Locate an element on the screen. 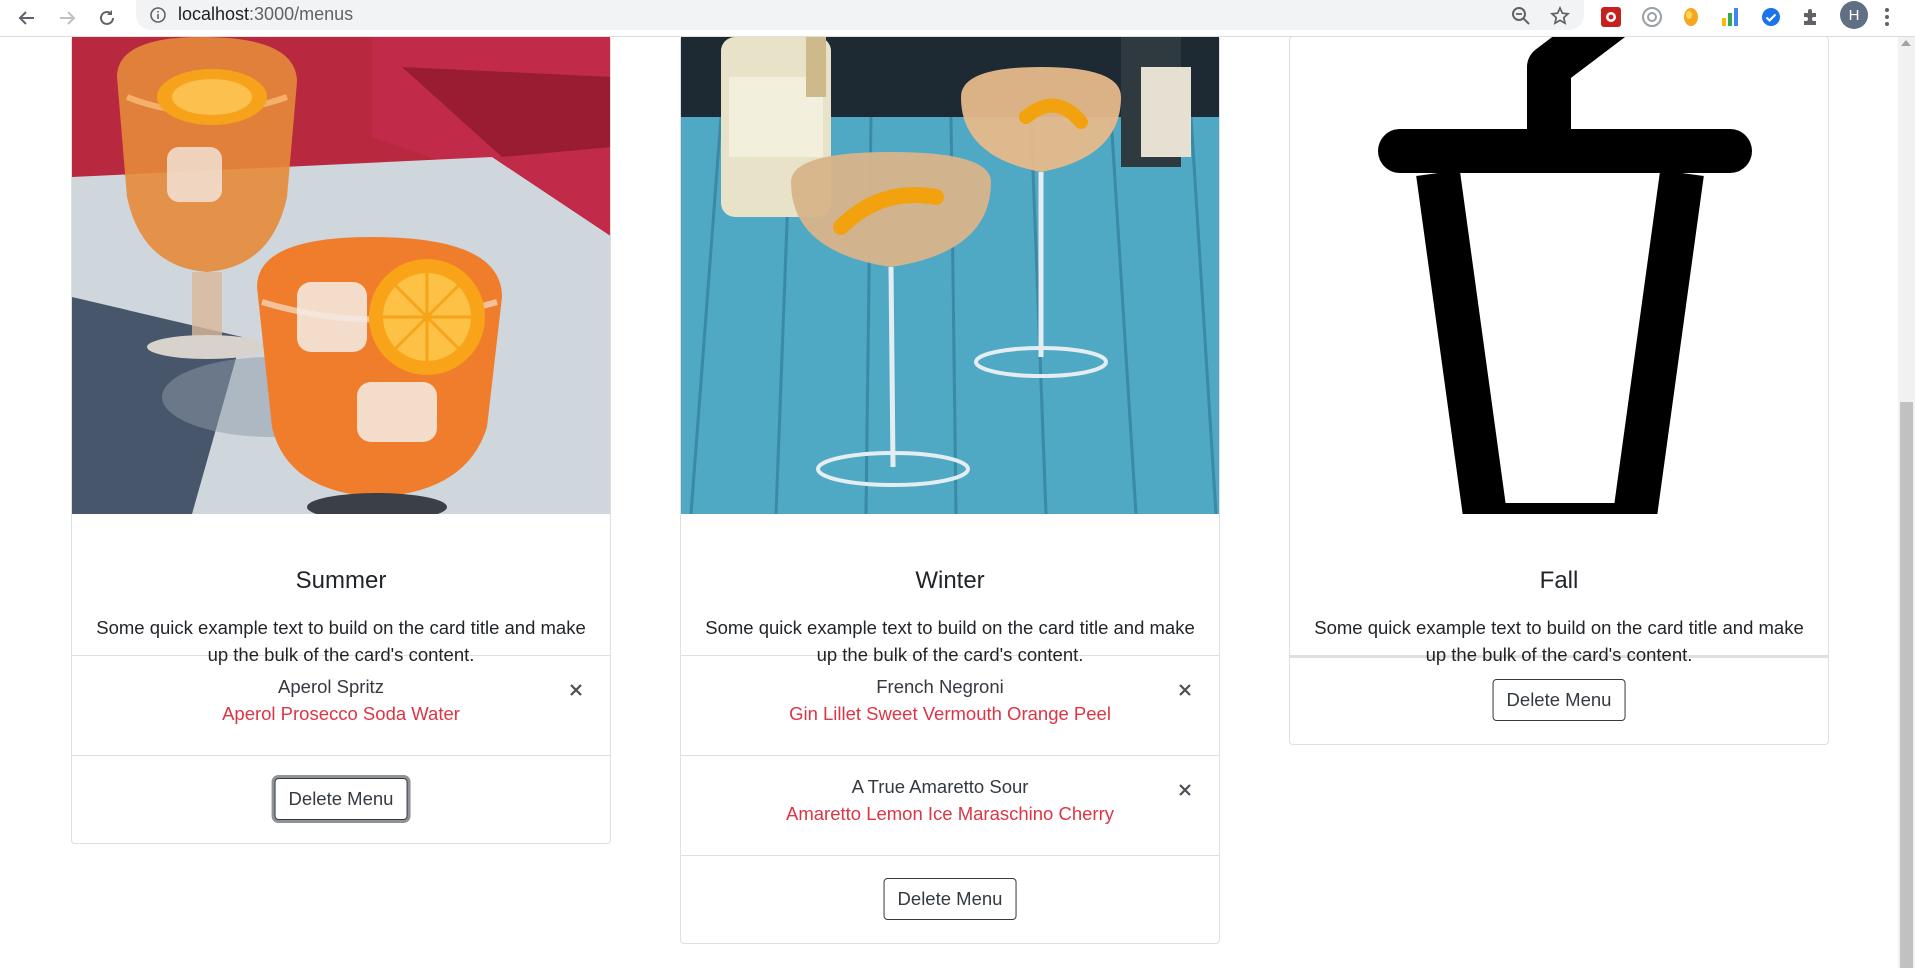 Image resolution: width=1915 pixels, height=968 pixels. winter-cocktail-photo is located at coordinates (950, 275).